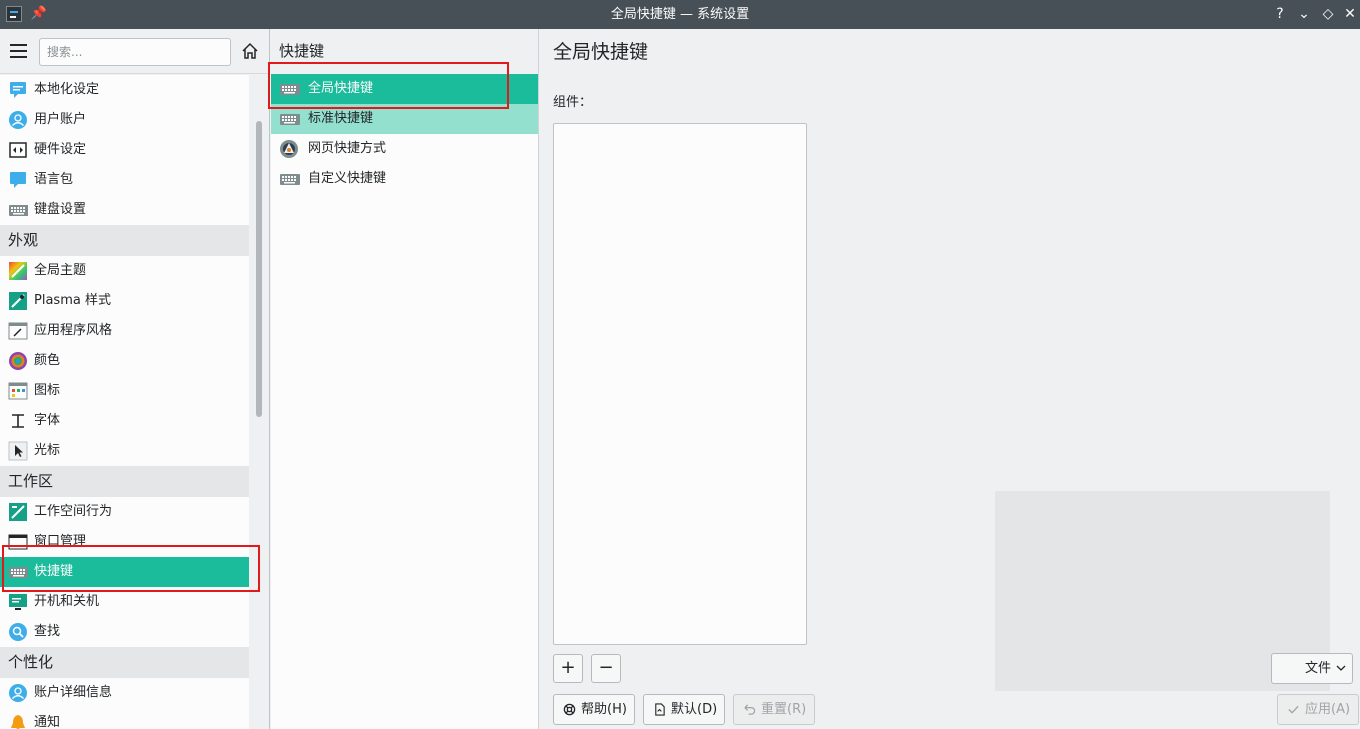 The height and width of the screenshot is (729, 1360). Describe the element at coordinates (404, 119) in the screenshot. I see `subcategory-item: 标准快捷键` at that location.